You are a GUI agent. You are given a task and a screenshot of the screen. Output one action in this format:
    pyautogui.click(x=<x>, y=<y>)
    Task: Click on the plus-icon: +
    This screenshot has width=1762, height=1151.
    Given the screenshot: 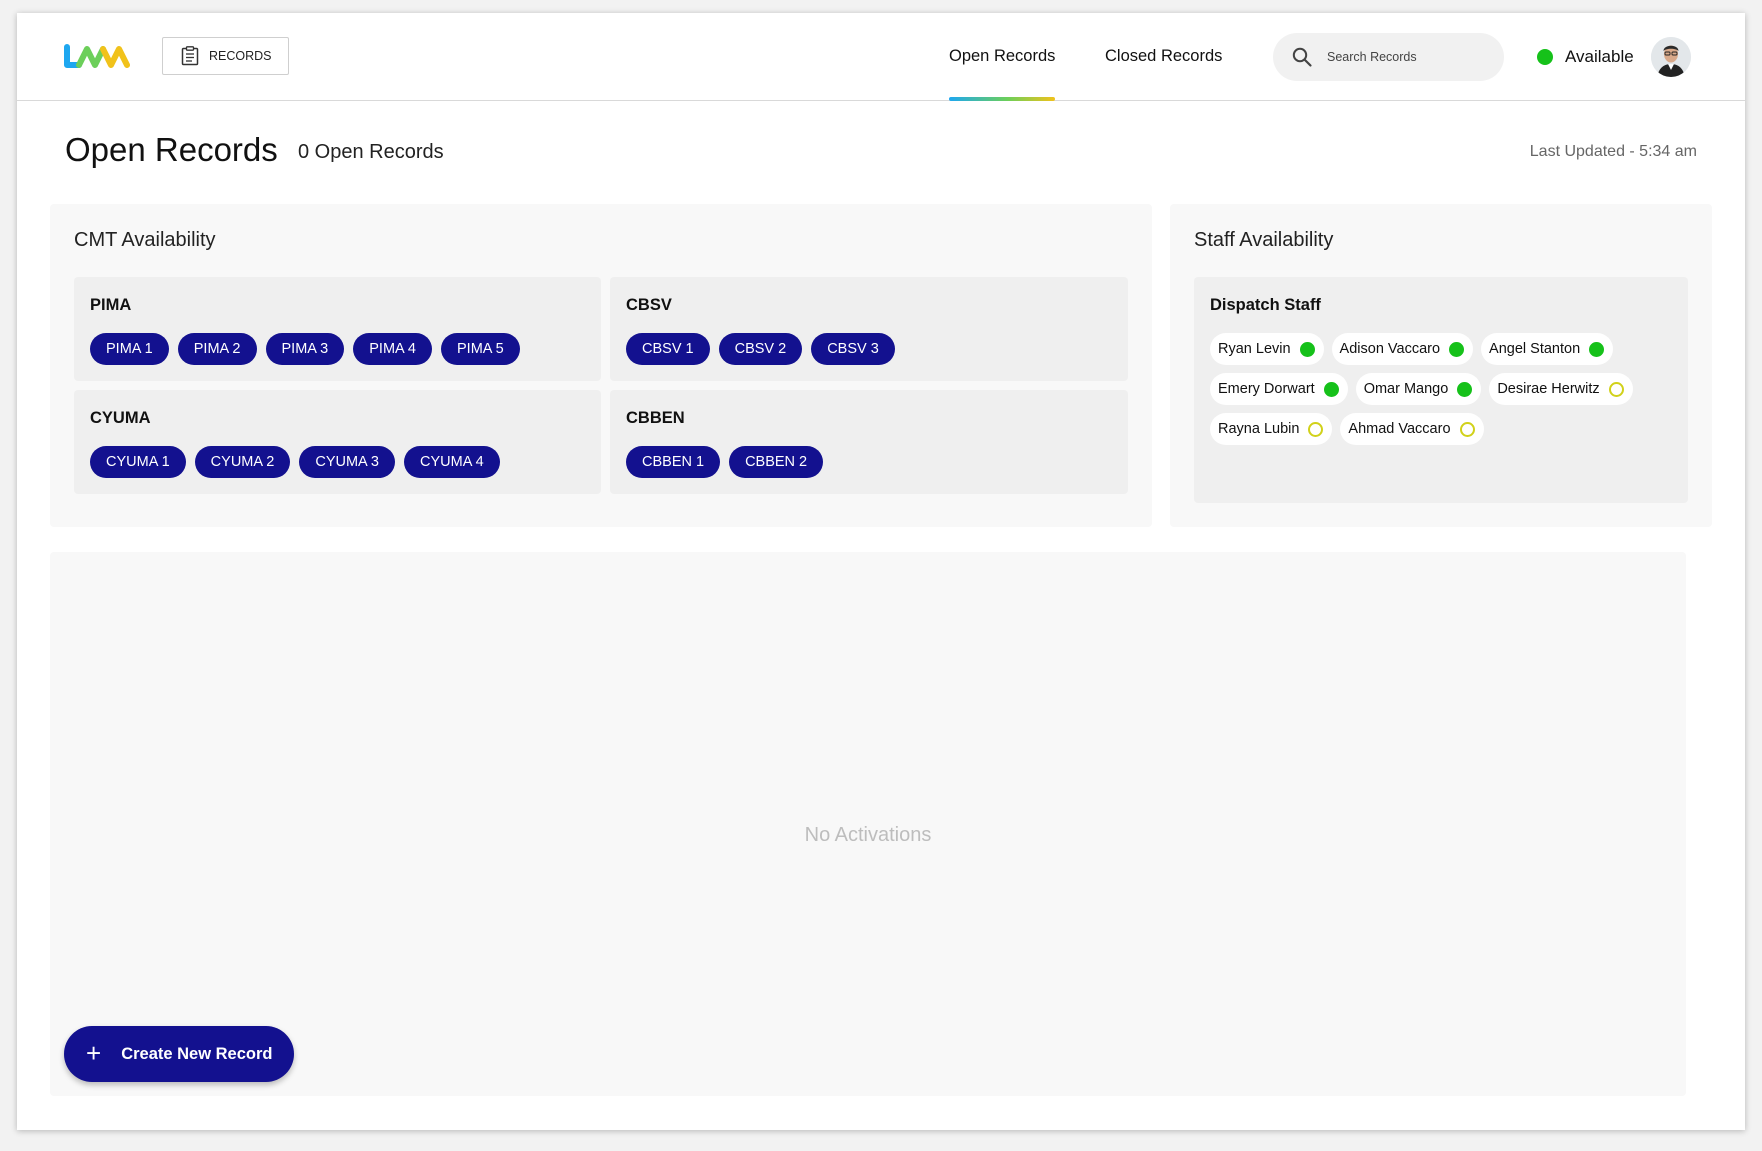 What is the action you would take?
    pyautogui.click(x=94, y=1053)
    